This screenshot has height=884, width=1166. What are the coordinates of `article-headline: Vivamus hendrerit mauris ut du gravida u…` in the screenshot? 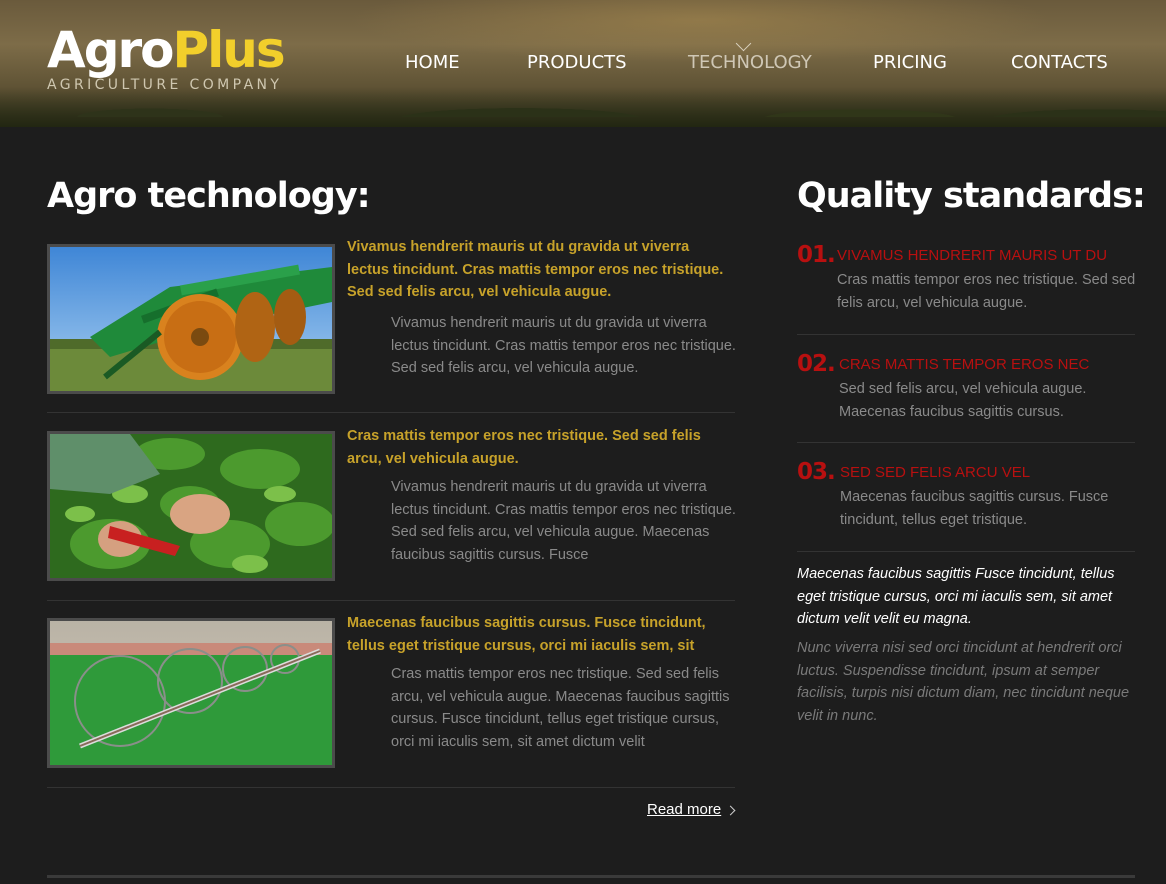 It's located at (537, 270).